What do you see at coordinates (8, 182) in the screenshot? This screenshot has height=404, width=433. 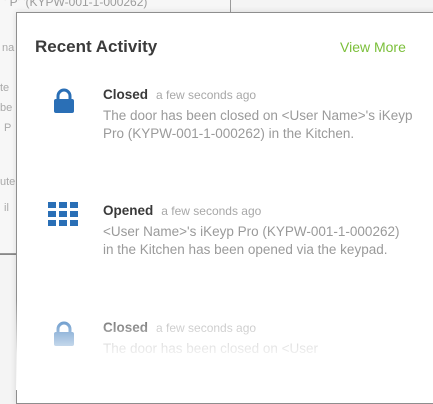 I see `background-text: ute` at bounding box center [8, 182].